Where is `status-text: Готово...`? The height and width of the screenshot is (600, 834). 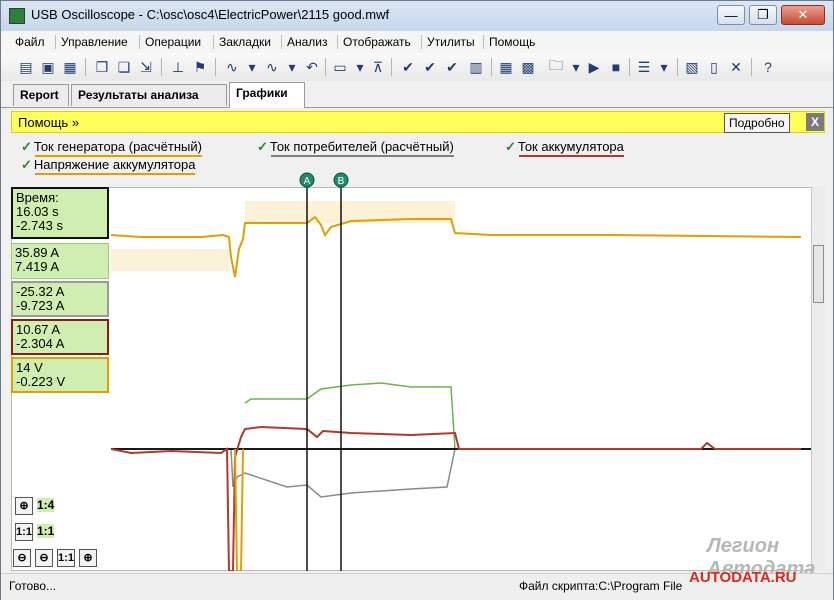
status-text: Готово... is located at coordinates (33, 586).